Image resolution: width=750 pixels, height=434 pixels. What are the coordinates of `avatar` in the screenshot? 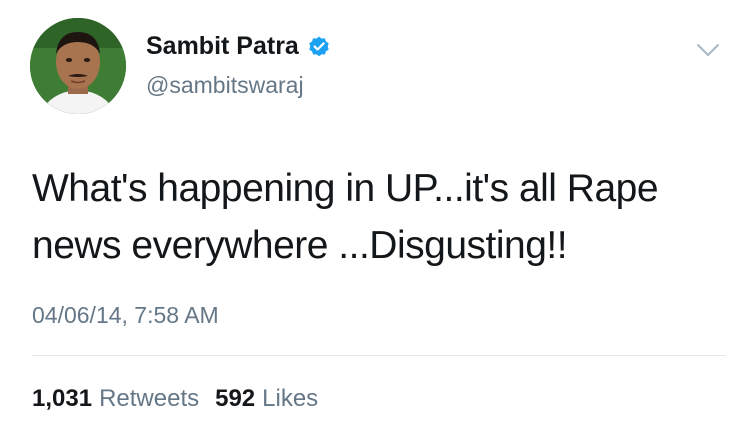 It's located at (78, 66).